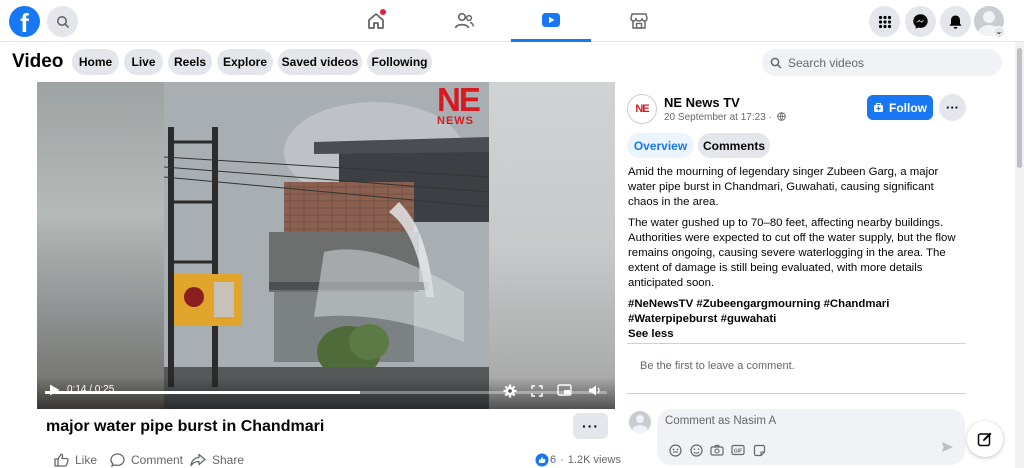 The image size is (1024, 468). Describe the element at coordinates (245, 62) in the screenshot. I see `pill-explore: Explore` at that location.